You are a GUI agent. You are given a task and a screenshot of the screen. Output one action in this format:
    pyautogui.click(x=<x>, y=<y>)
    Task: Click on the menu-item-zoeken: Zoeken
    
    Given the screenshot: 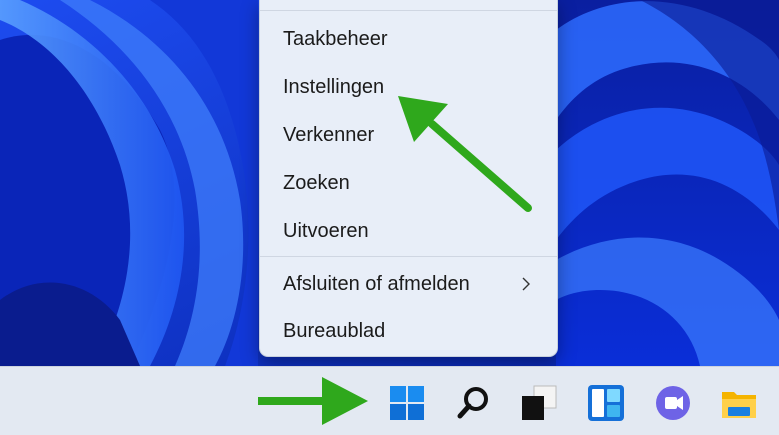 What is the action you would take?
    pyautogui.click(x=408, y=183)
    